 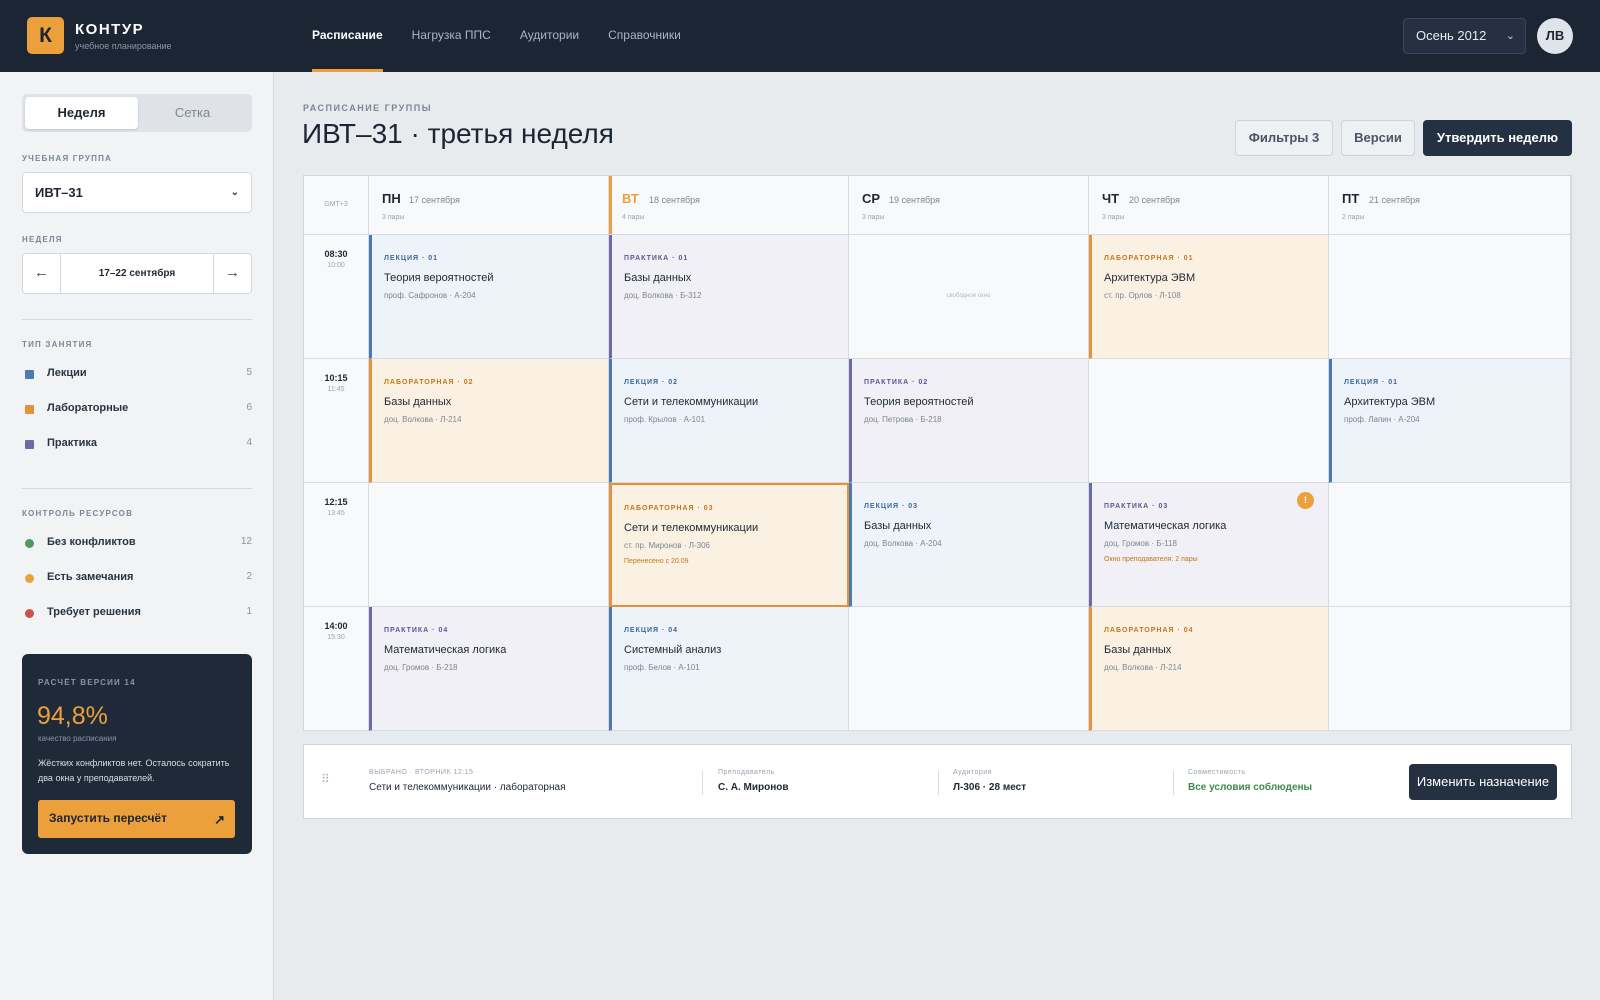 I want to click on view-grid-button: Сетка, so click(x=192, y=113).